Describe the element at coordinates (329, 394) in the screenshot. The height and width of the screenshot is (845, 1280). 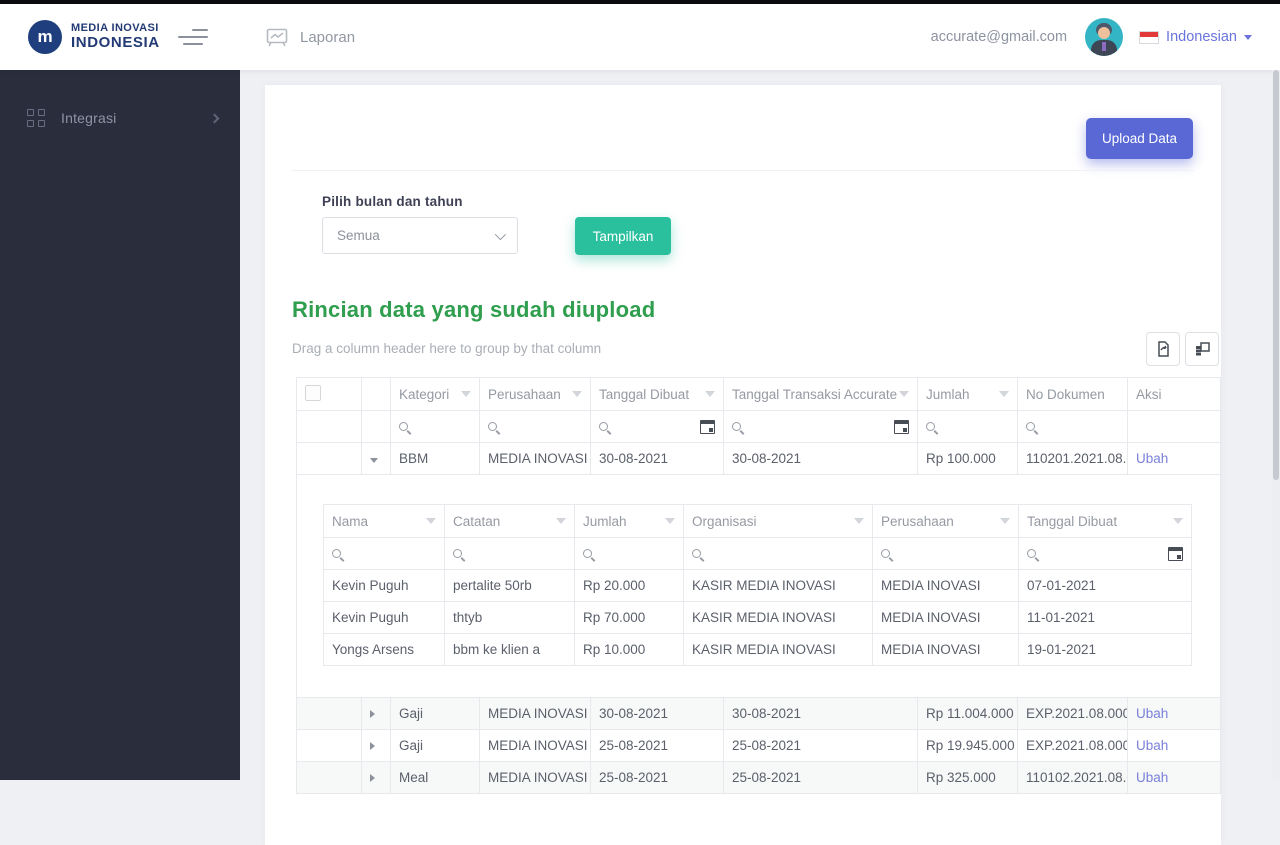
I see `select-all-cell` at that location.